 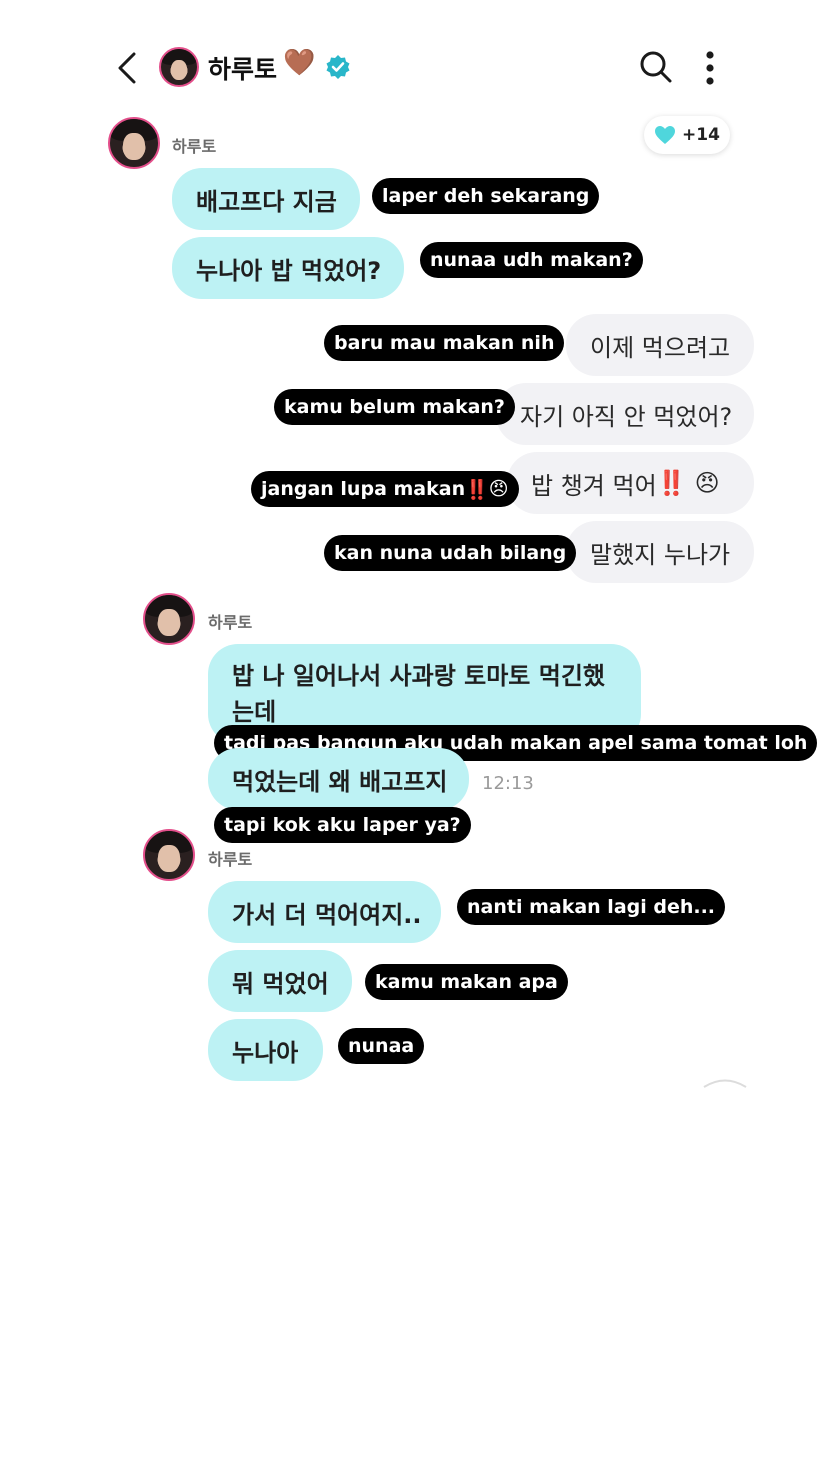 I want to click on search-icon, so click(x=656, y=67).